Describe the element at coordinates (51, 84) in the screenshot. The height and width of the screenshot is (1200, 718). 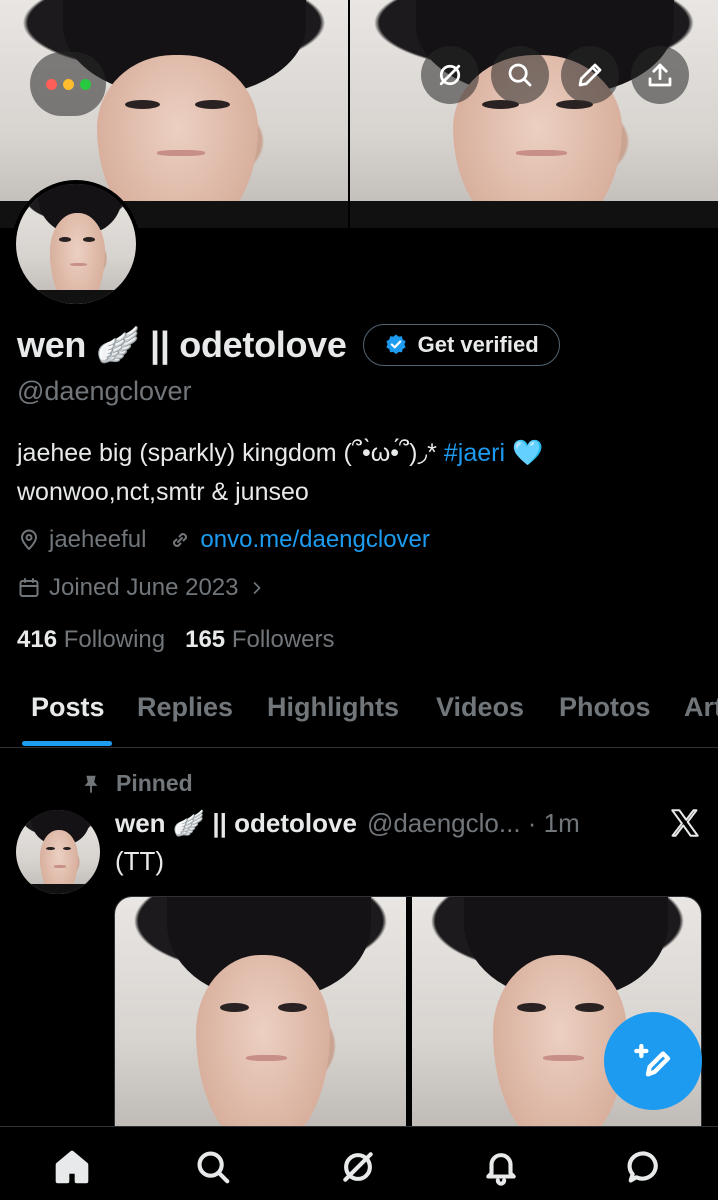
I see `window-dot-red` at that location.